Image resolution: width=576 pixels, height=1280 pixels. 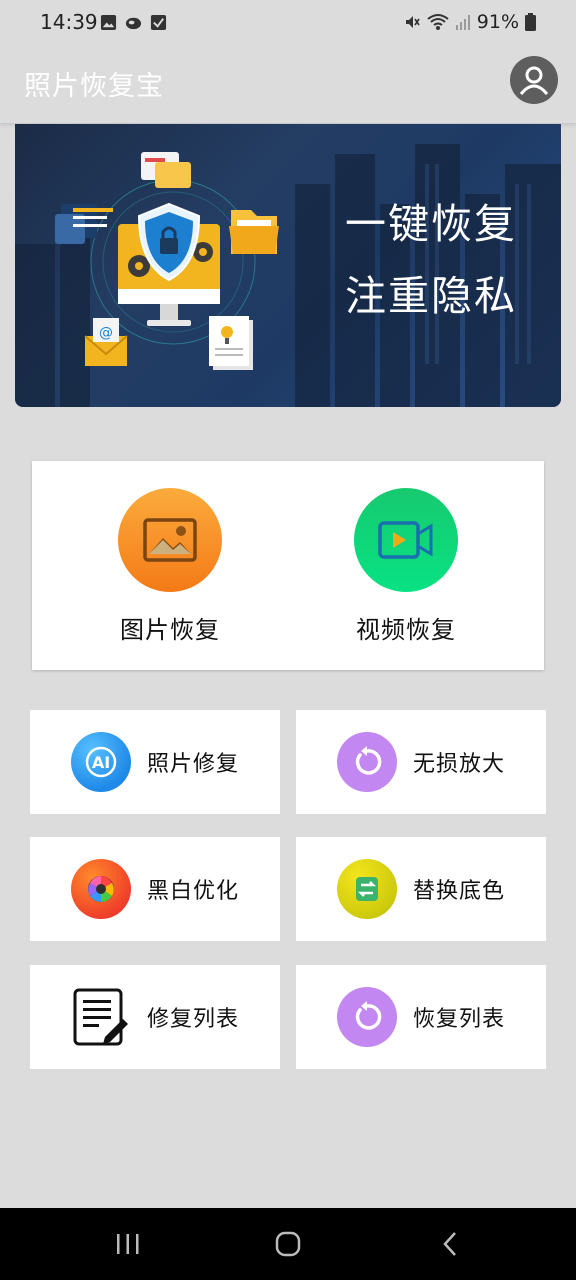 I want to click on cloud-icon, so click(x=133, y=23).